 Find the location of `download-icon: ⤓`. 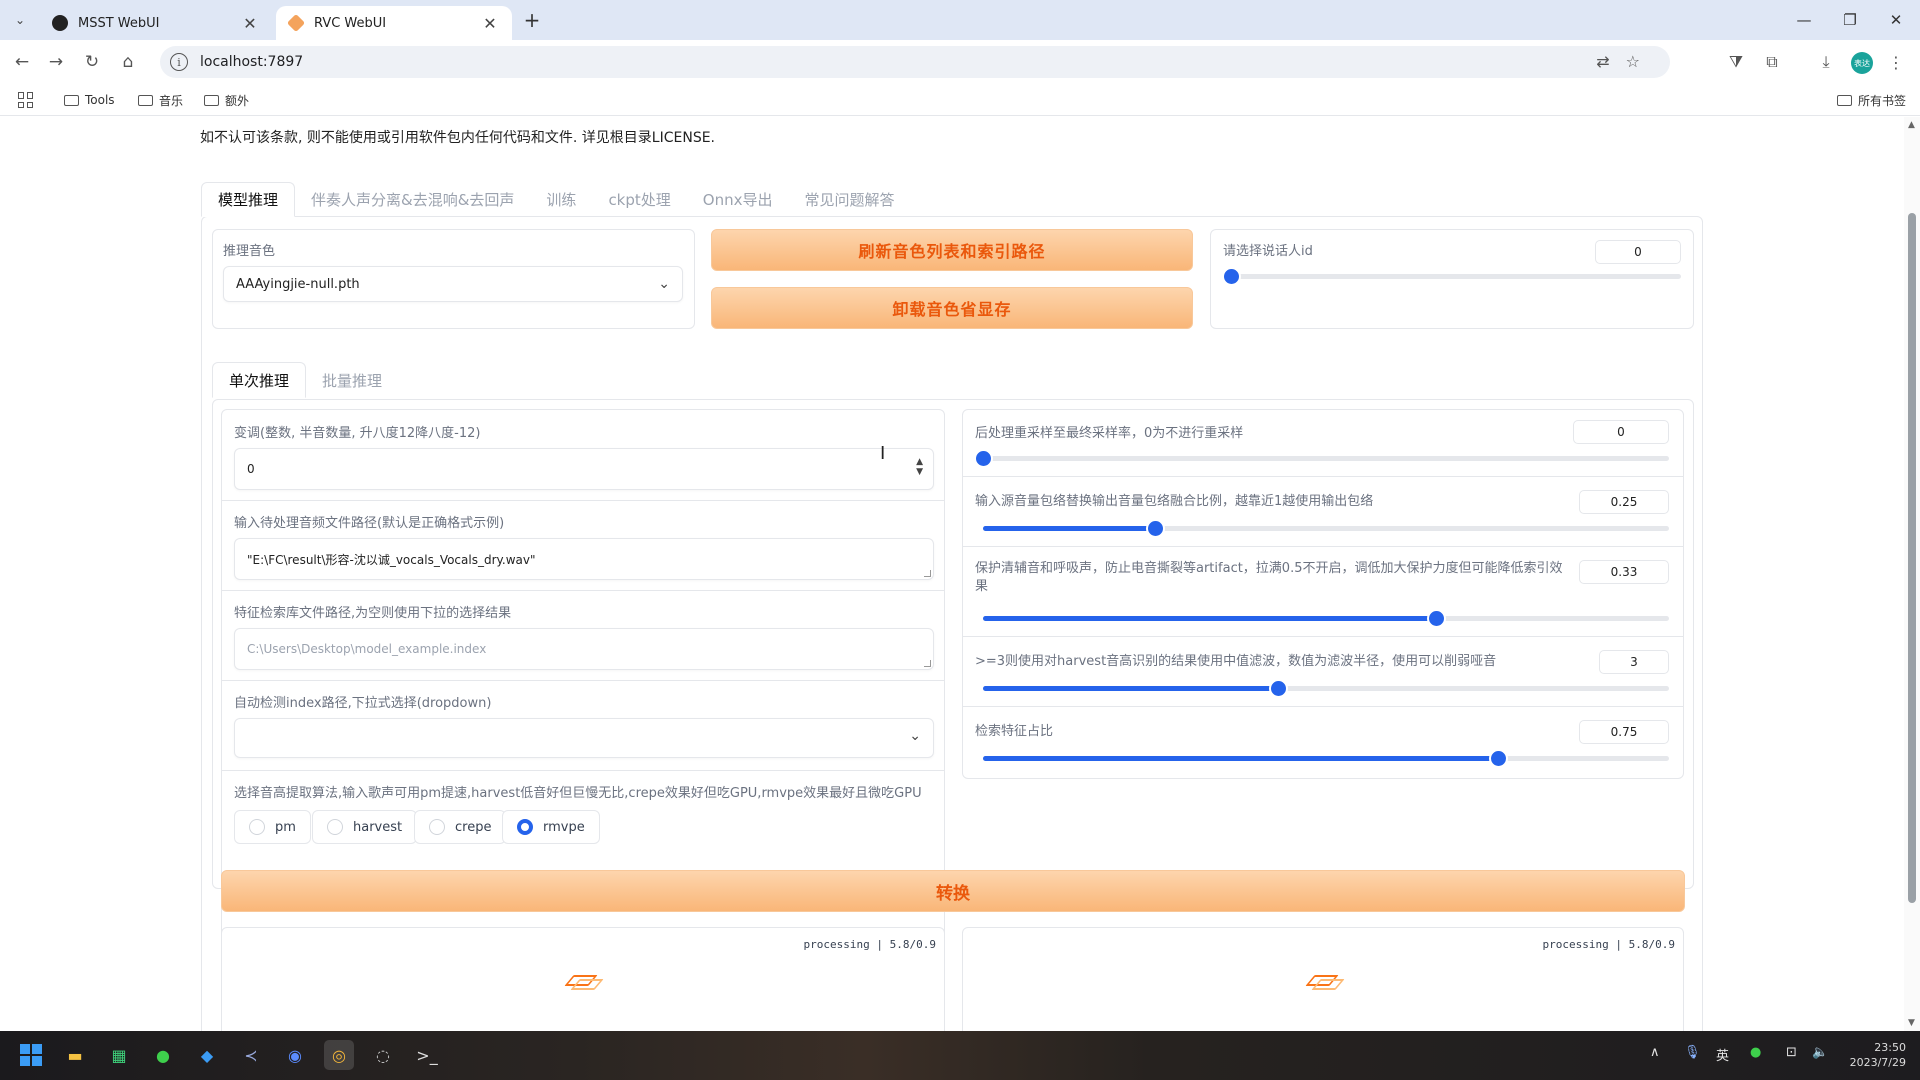

download-icon: ⤓ is located at coordinates (1826, 62).